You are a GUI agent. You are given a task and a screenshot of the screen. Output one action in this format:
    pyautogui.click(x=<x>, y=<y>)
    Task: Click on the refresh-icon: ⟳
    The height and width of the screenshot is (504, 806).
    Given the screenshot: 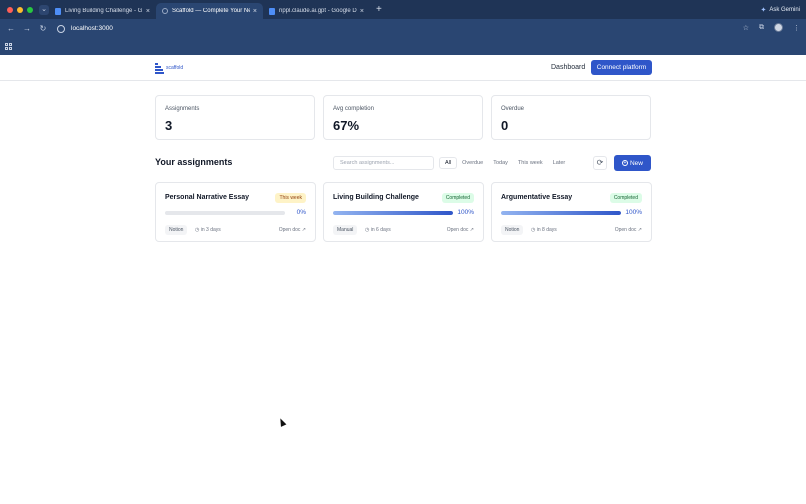 What is the action you would take?
    pyautogui.click(x=600, y=162)
    